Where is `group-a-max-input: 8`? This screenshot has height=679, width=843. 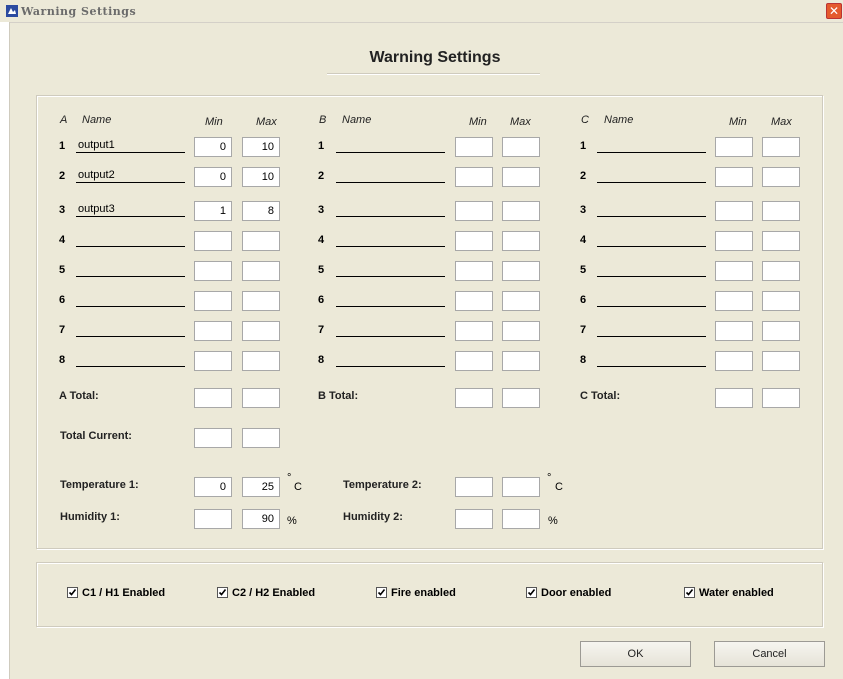 group-a-max-input: 8 is located at coordinates (261, 211).